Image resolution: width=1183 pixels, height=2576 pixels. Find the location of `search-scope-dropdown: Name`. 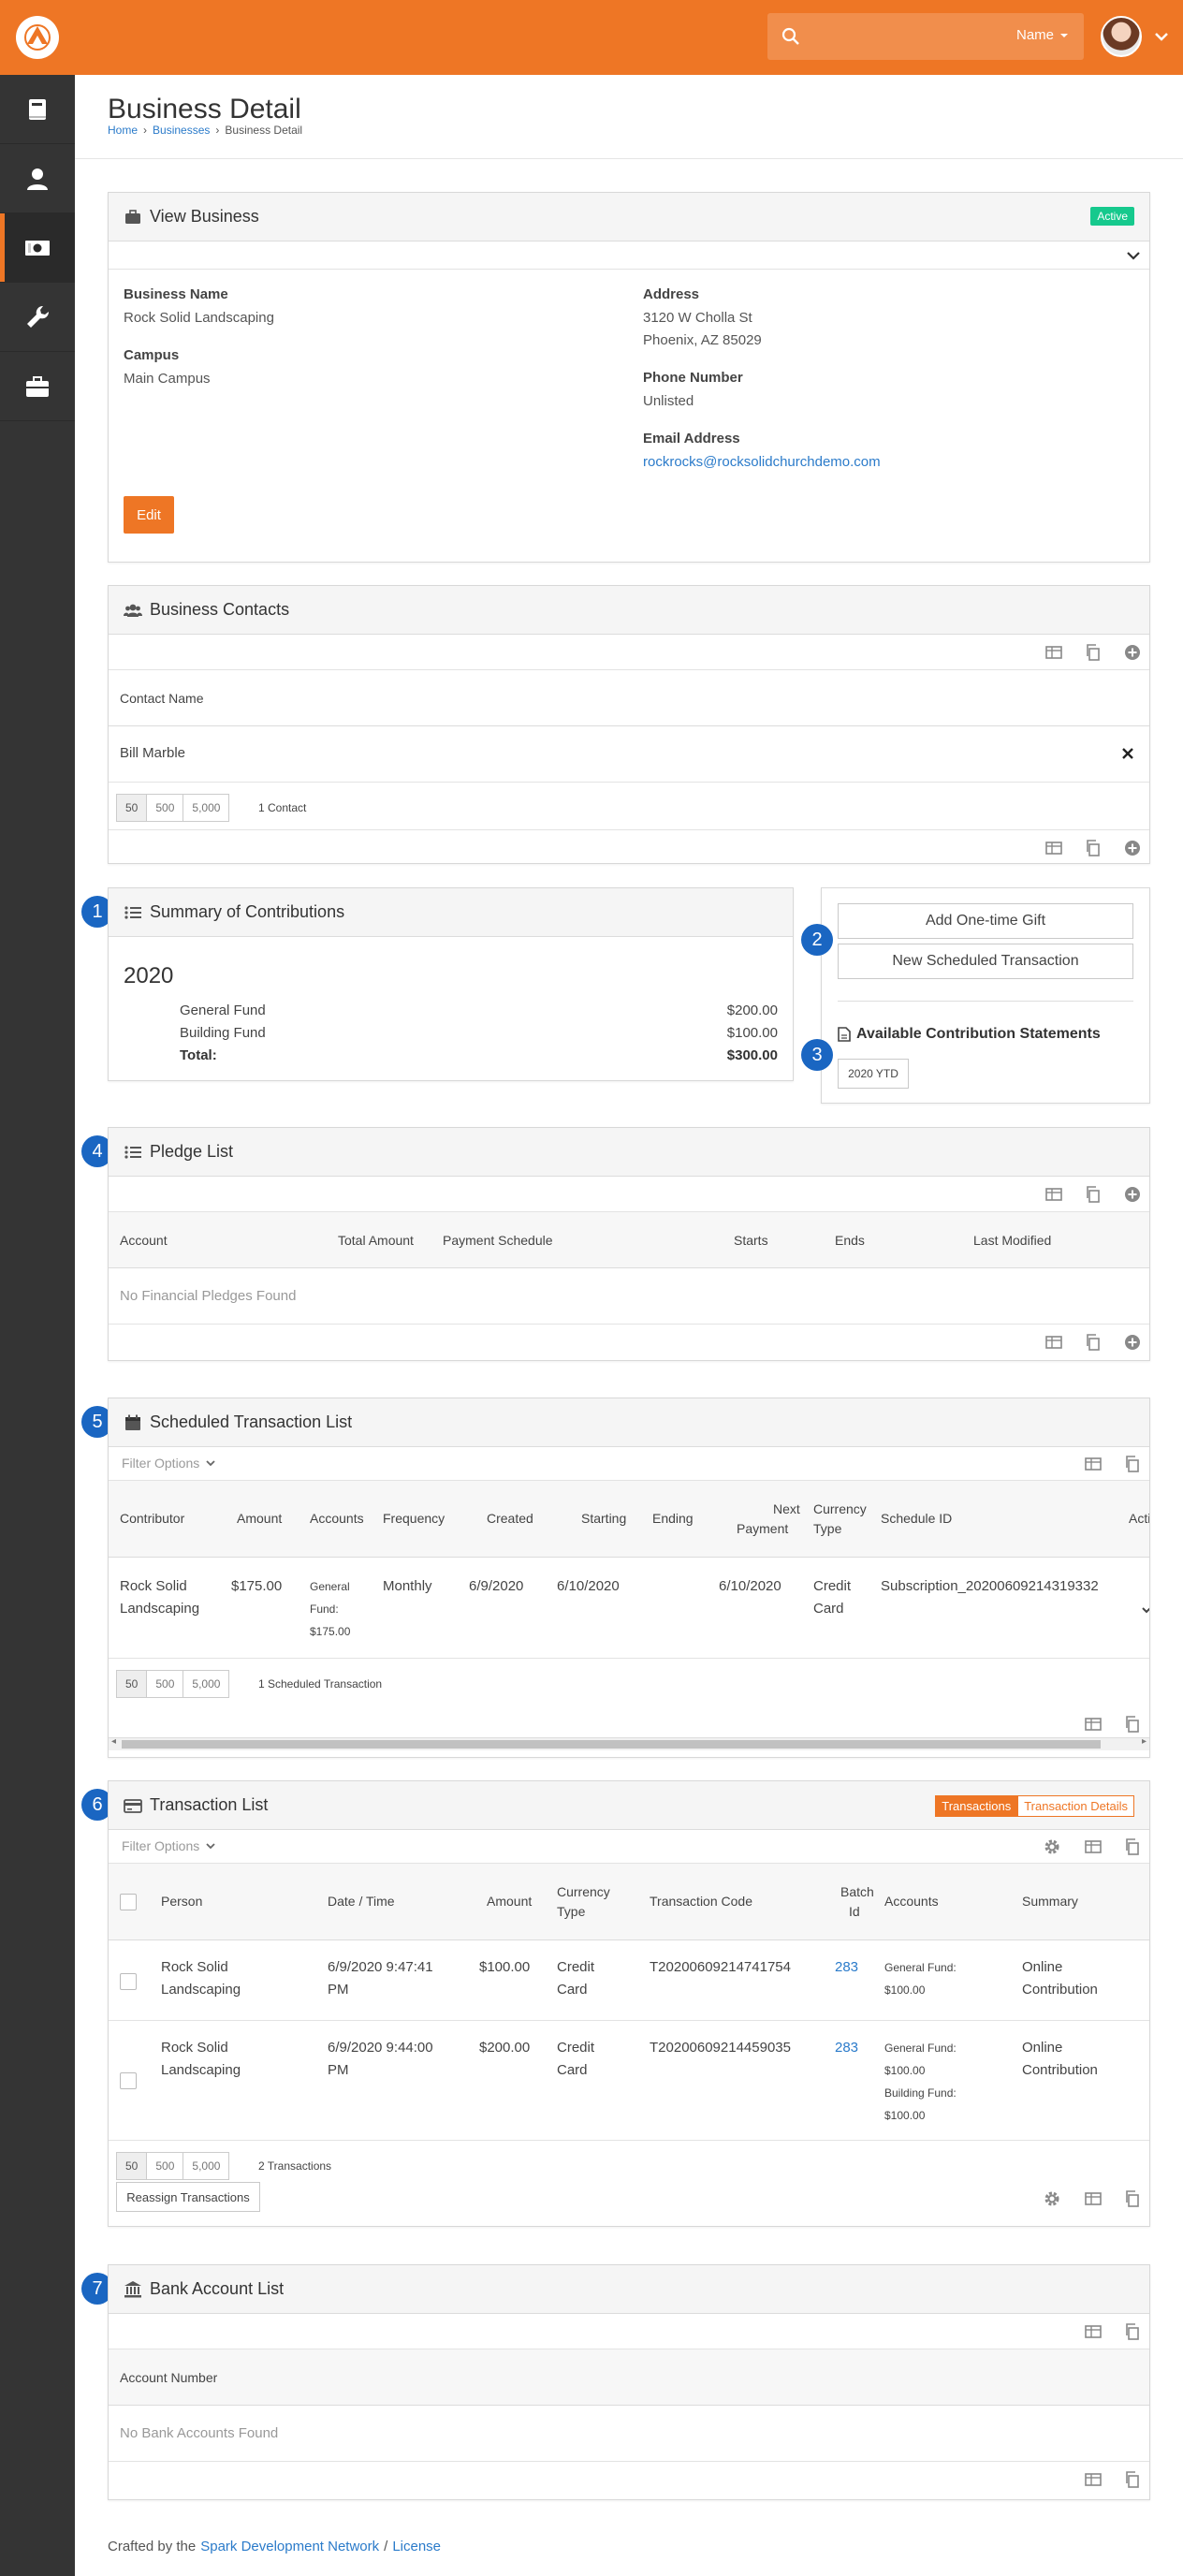

search-scope-dropdown: Name is located at coordinates (1042, 35).